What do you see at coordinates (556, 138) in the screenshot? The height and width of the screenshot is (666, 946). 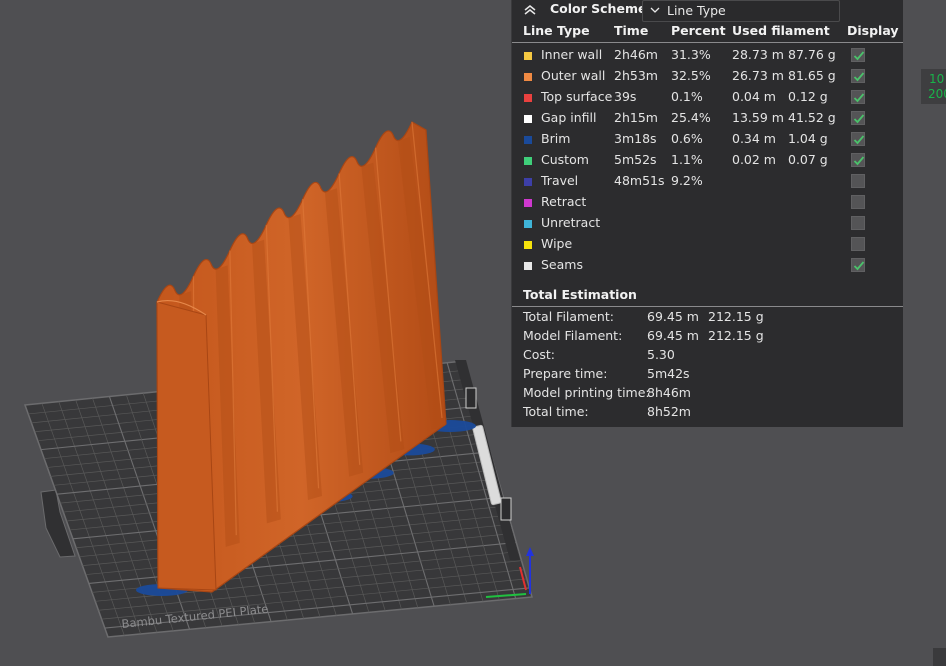 I see `line-type-label: Brim` at bounding box center [556, 138].